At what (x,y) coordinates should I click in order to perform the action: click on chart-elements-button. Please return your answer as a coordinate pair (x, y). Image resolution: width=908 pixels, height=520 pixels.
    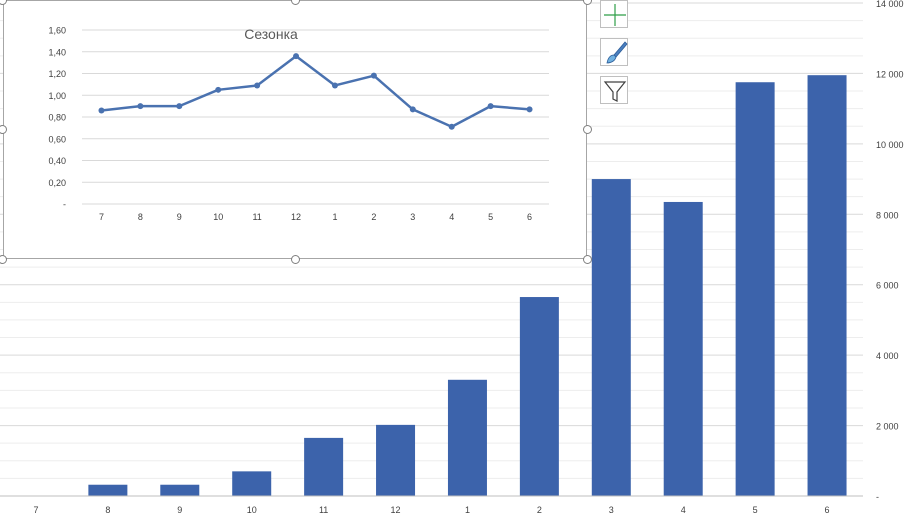
    Looking at the image, I should click on (614, 14).